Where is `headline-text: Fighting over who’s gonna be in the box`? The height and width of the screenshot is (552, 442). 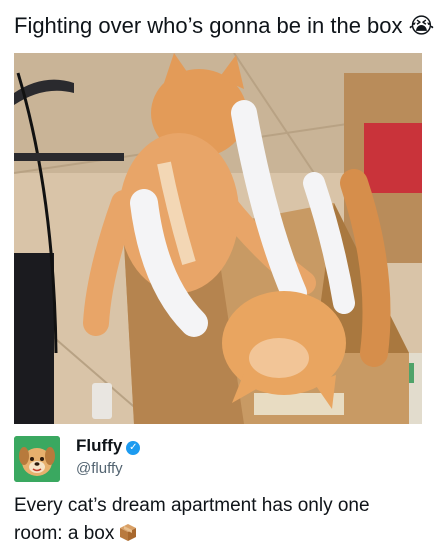
headline-text: Fighting over who’s gonna be in the box is located at coordinates (208, 25).